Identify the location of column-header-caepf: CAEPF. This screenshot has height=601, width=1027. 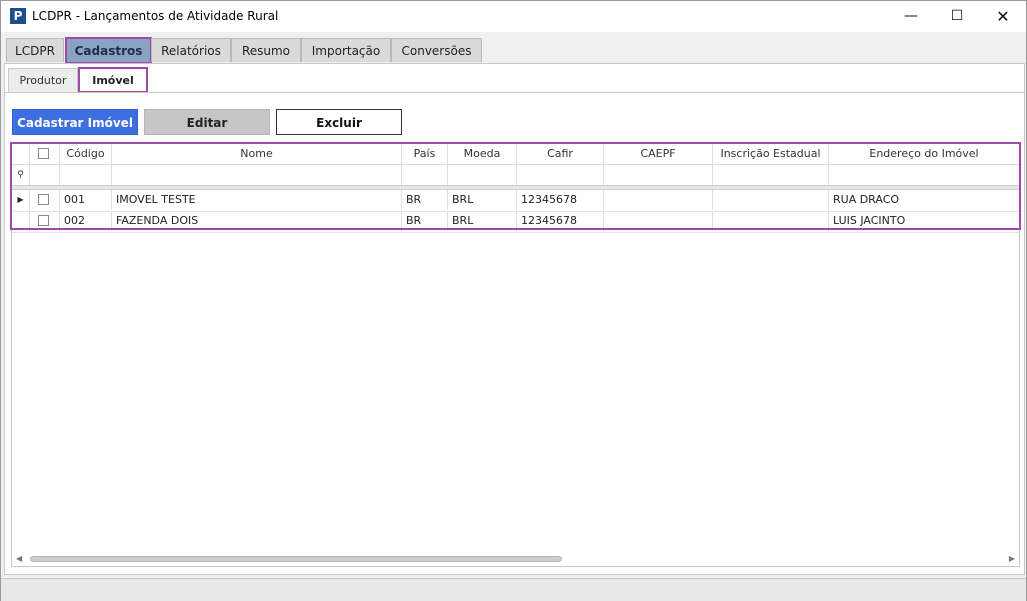
(658, 154).